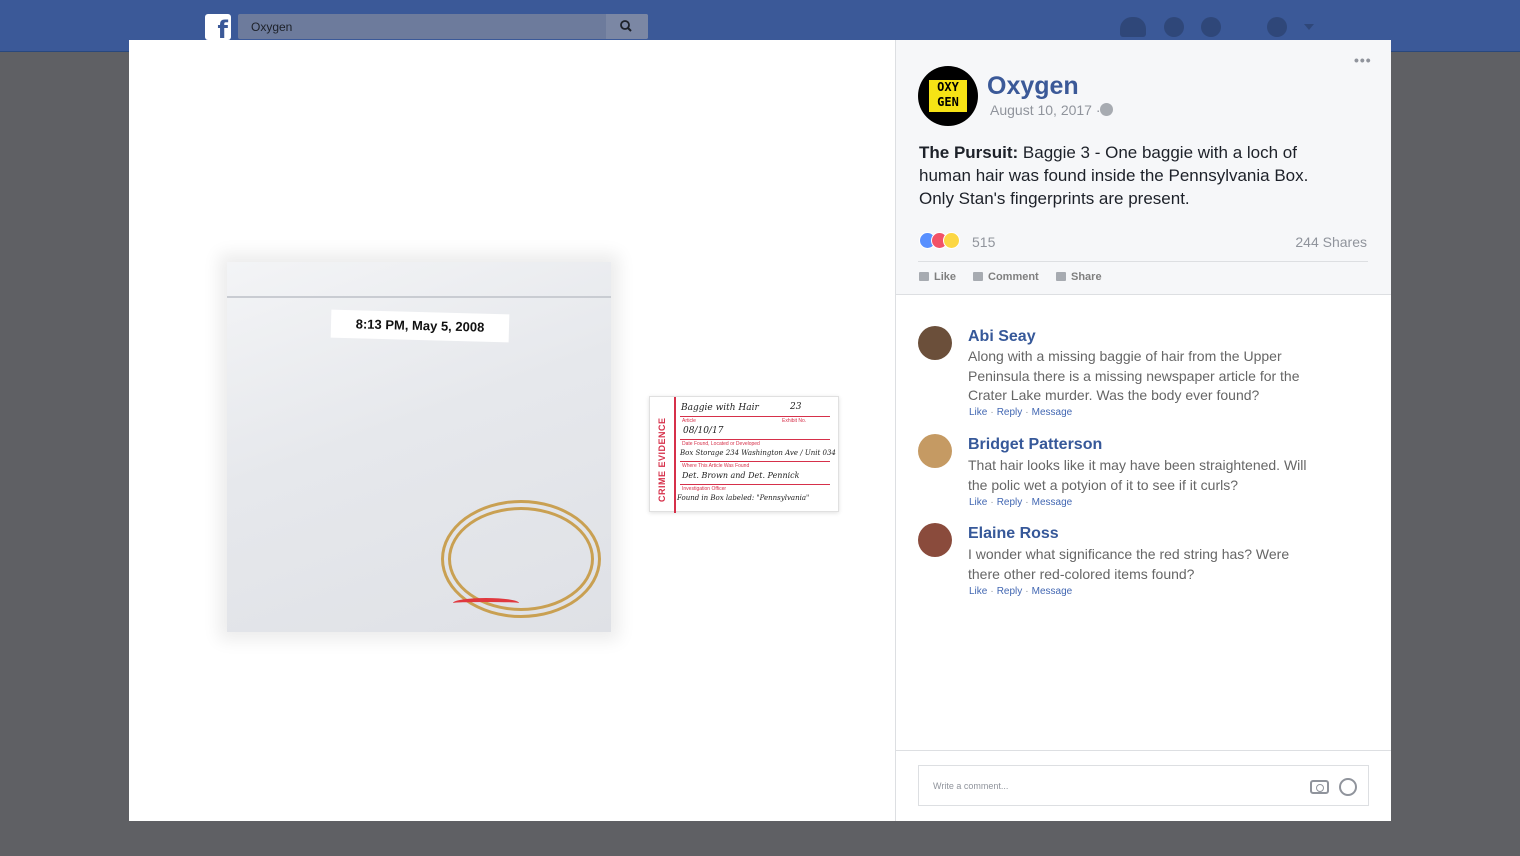 Image resolution: width=1520 pixels, height=856 pixels. Describe the element at coordinates (704, 489) in the screenshot. I see `card-officer-caption: Investigation Officer` at that location.